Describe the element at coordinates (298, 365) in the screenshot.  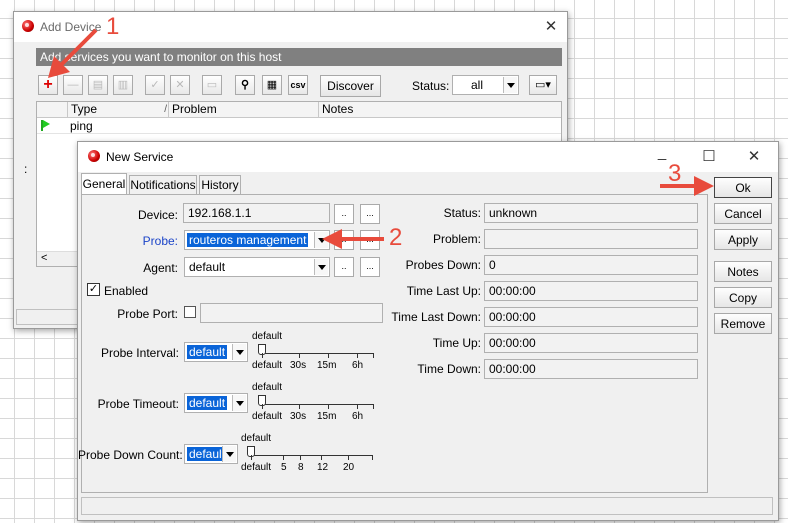
I see `probe-interval-tick-1: 30s` at that location.